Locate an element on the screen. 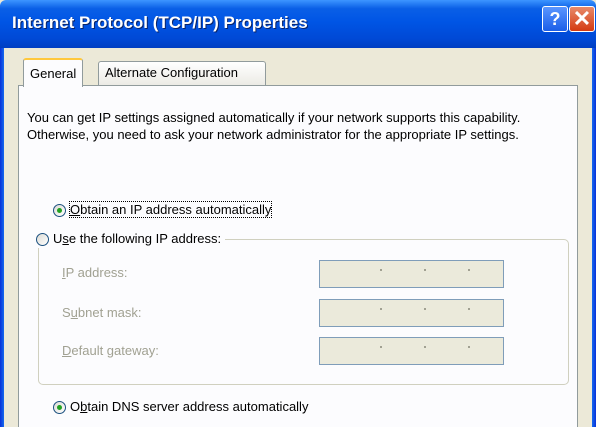 The width and height of the screenshot is (596, 427). radio-label: Use the following IP address: is located at coordinates (137, 238).